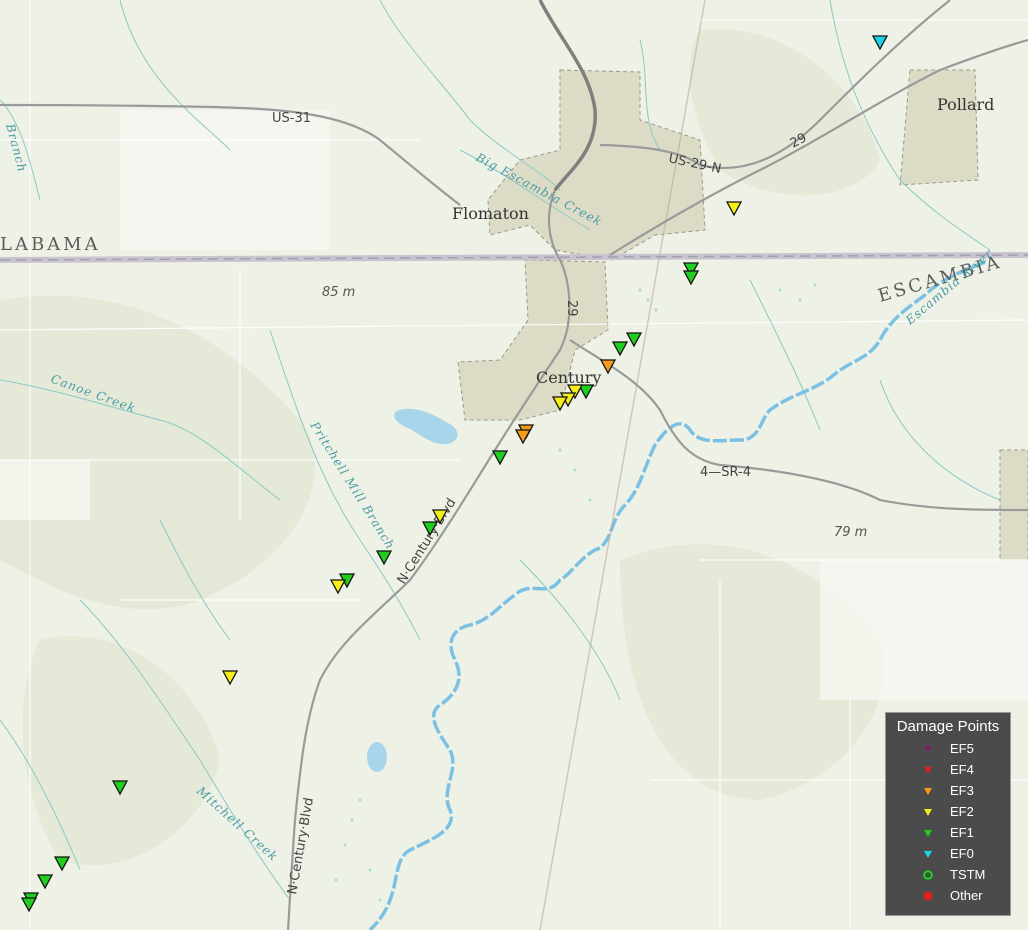 The image size is (1028, 930). I want to click on legend-symbol-ef5, so click(928, 749).